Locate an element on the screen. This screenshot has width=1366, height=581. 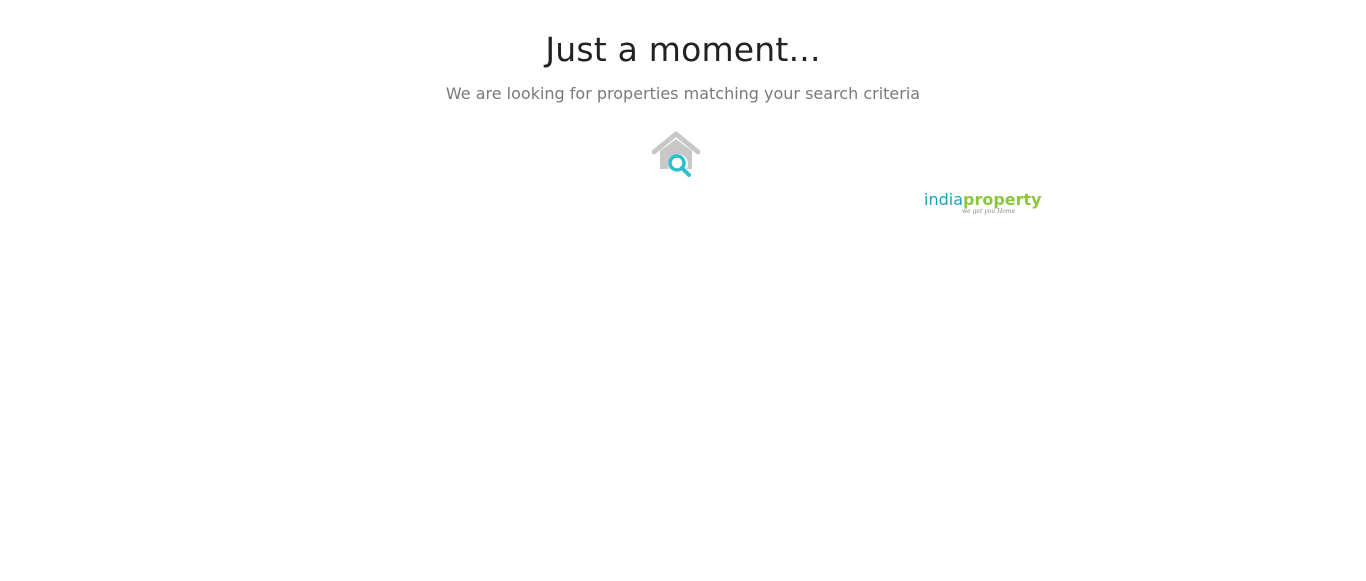
logo-wordmark: indiaproperty is located at coordinates (983, 200).